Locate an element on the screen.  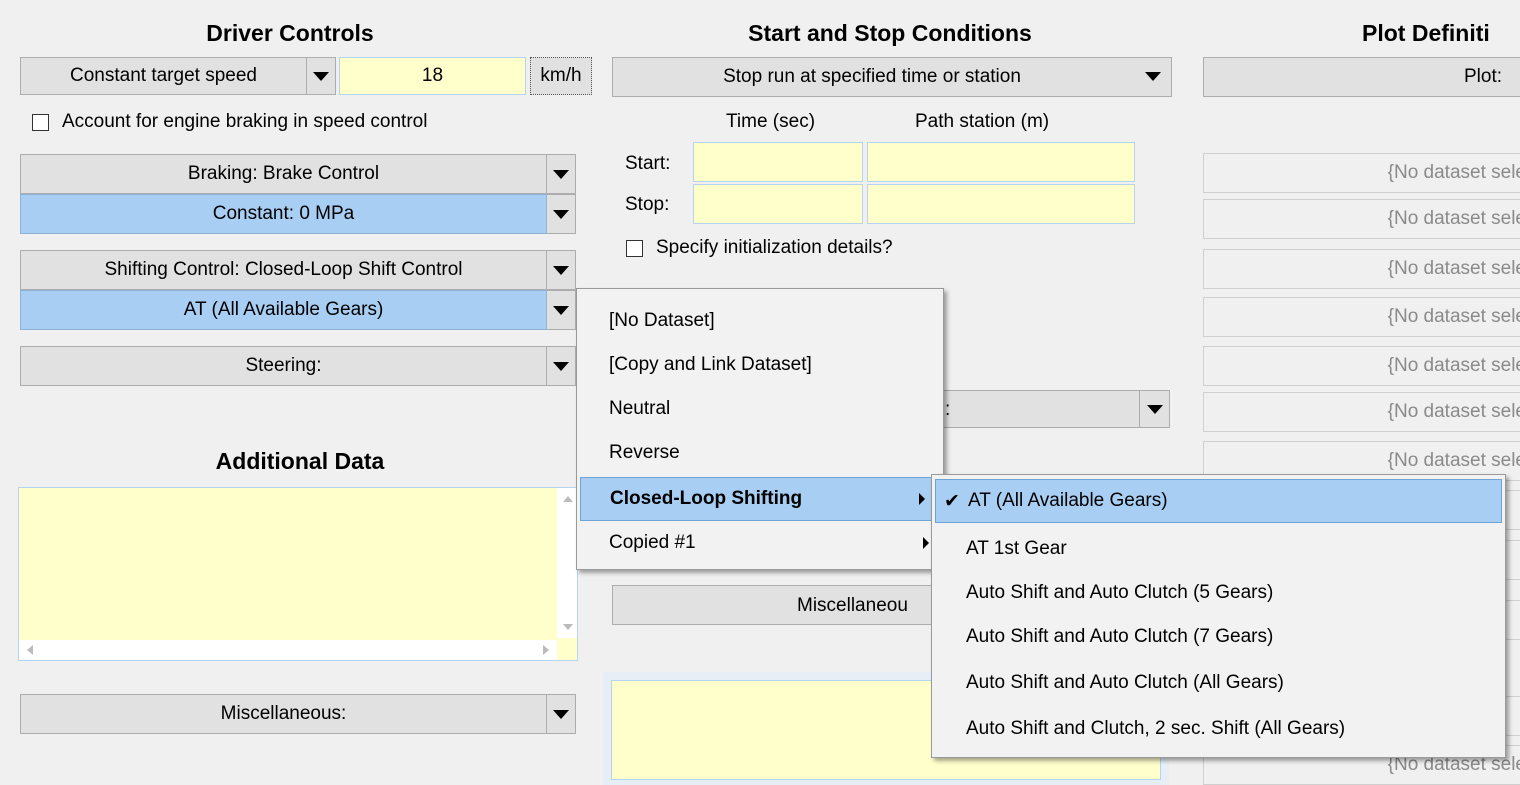
menu-item-closed-loop-label: Closed-Loop Shifting is located at coordinates (706, 498).